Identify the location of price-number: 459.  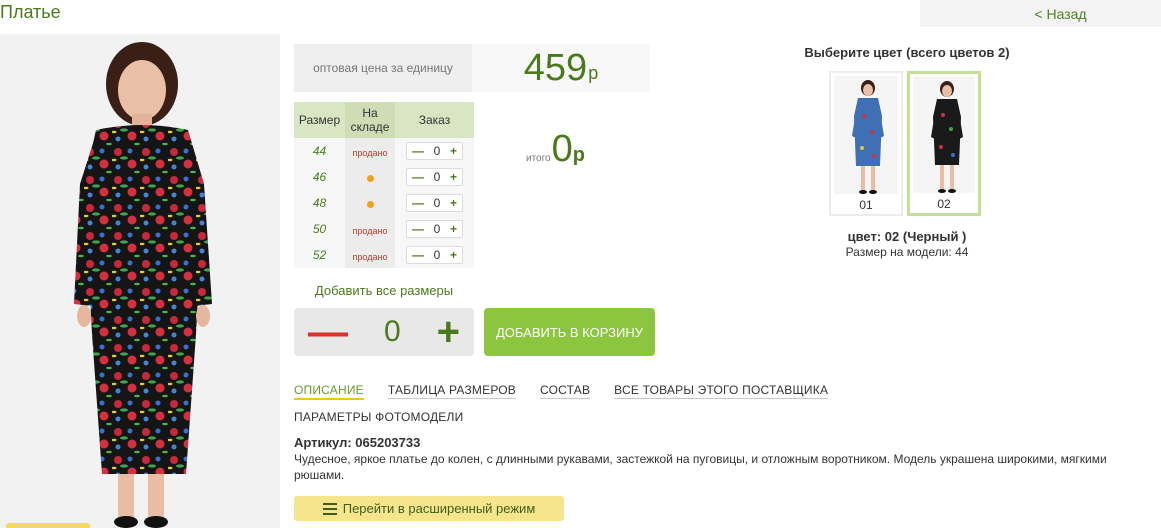
(555, 67).